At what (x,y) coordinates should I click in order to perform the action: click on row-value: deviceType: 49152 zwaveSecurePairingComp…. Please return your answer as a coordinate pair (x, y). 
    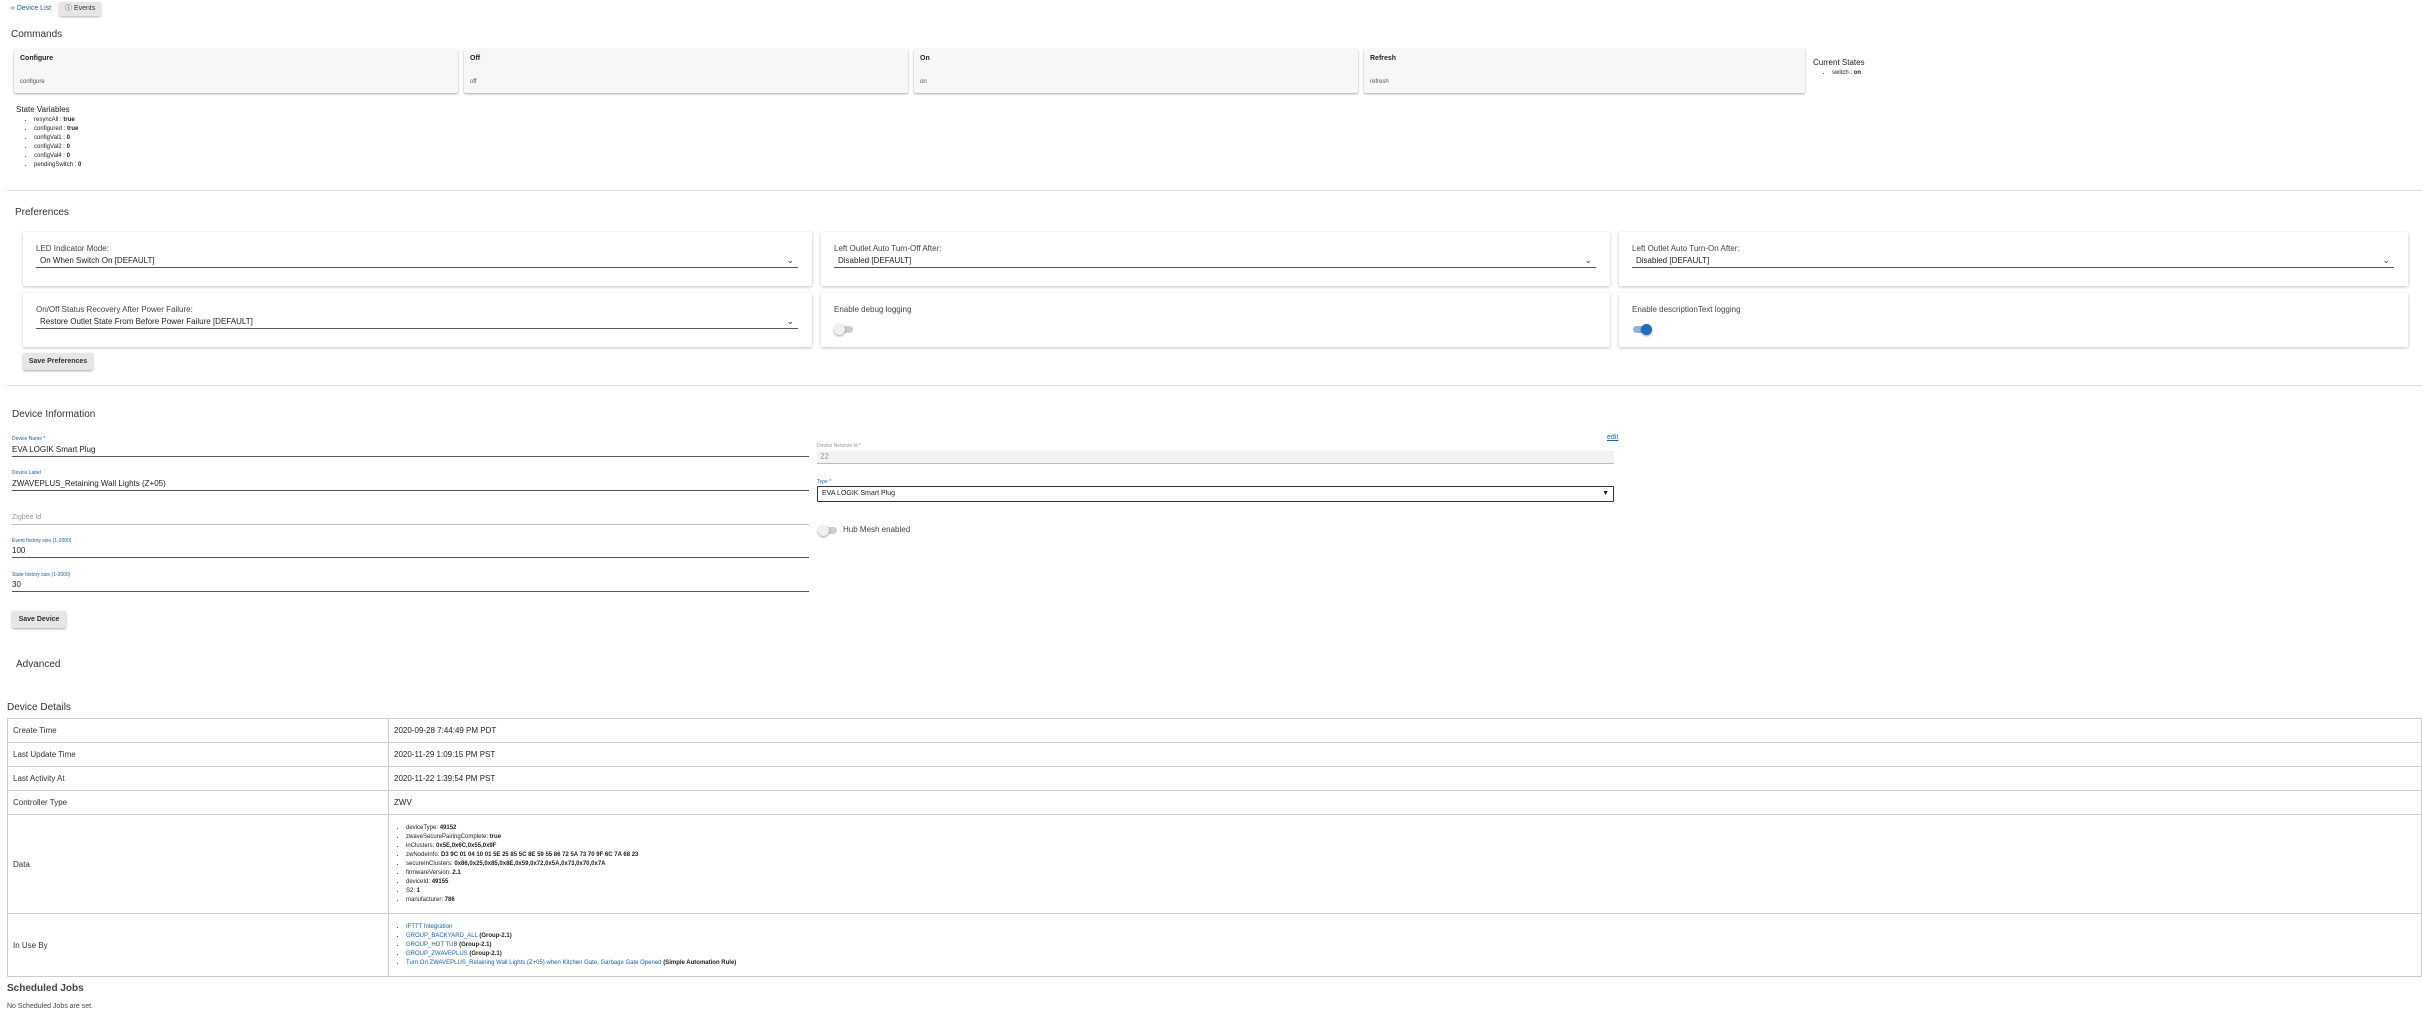
    Looking at the image, I should click on (1405, 864).